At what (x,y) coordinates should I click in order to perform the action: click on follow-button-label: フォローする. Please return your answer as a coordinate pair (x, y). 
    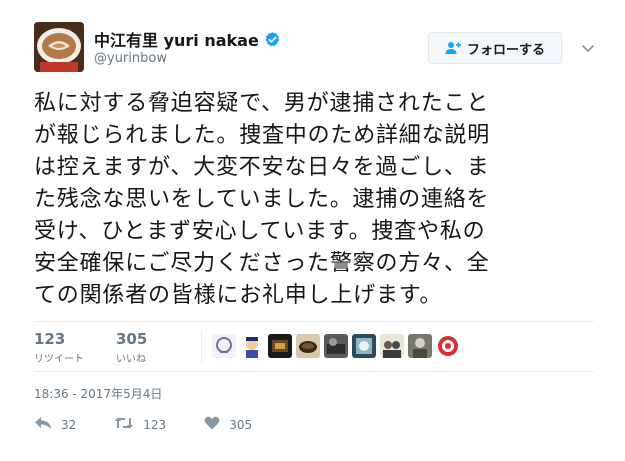
    Looking at the image, I should click on (505, 50).